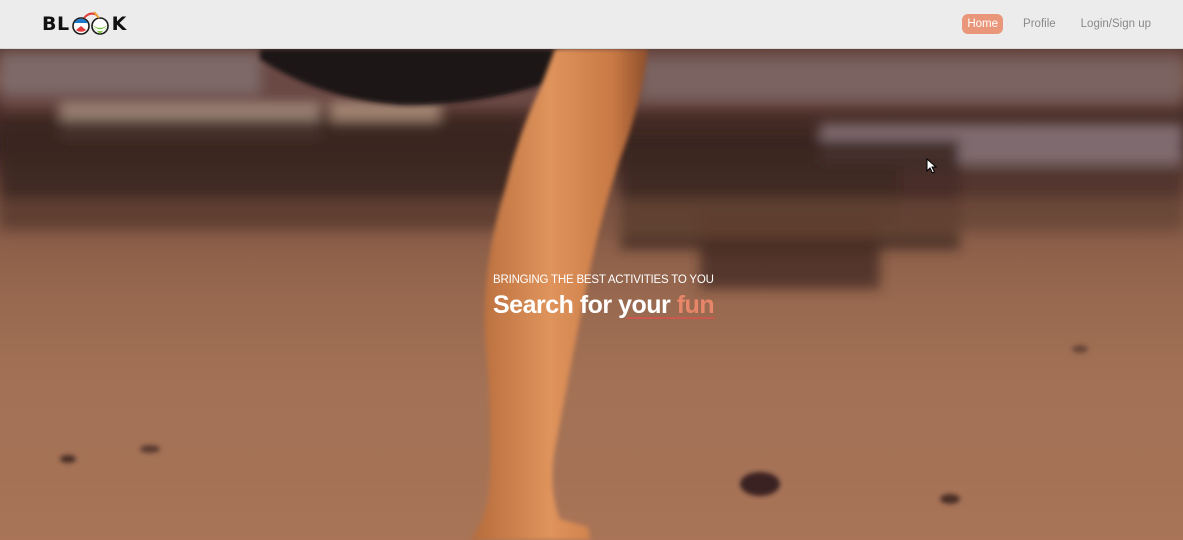  Describe the element at coordinates (591, 24) in the screenshot. I see `navbar: BL K Home Profile Login/Sign up` at that location.